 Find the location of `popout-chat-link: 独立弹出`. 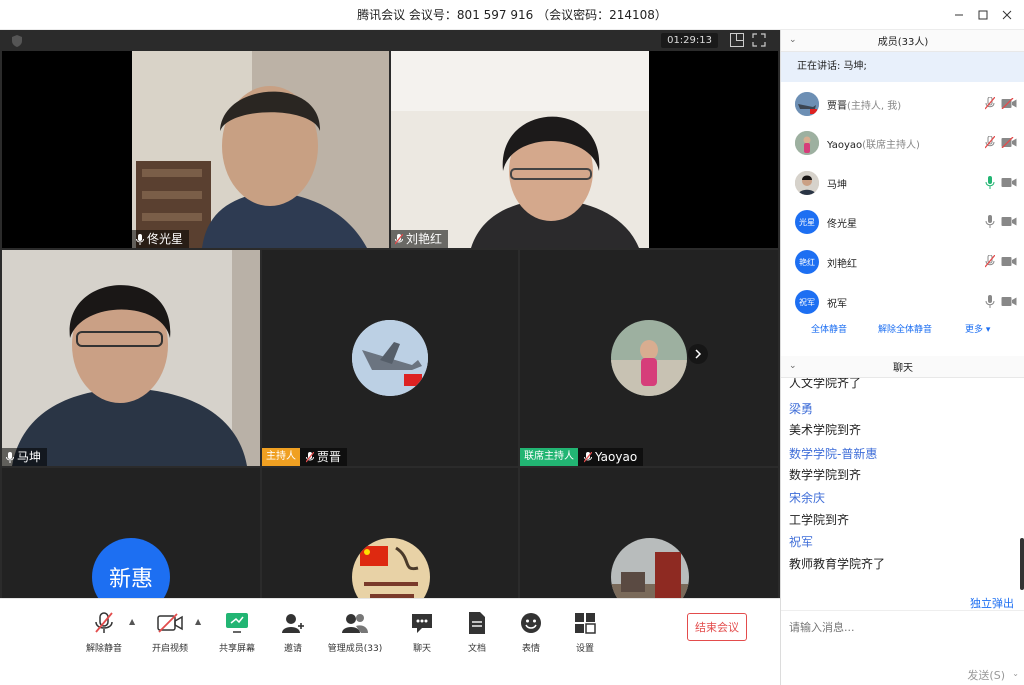

popout-chat-link: 独立弹出 is located at coordinates (992, 603).